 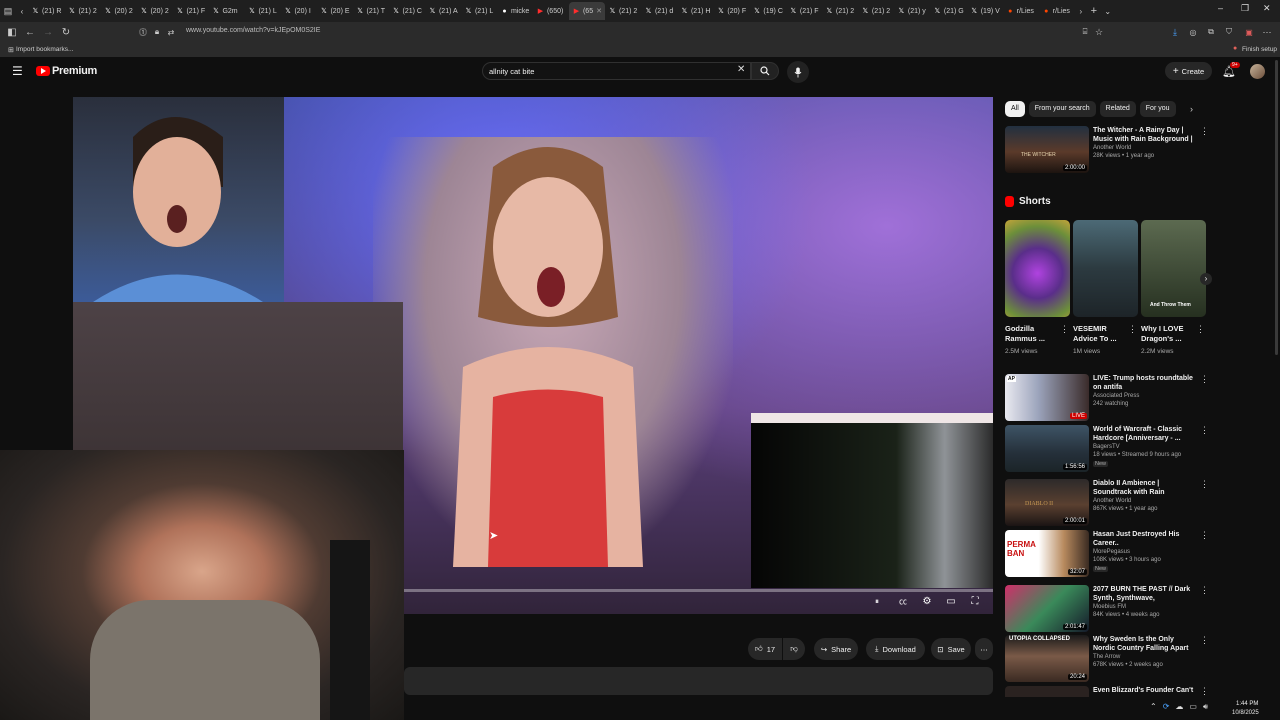 What do you see at coordinates (1267, 32) in the screenshot?
I see `browser-menu-icon: ⋯` at bounding box center [1267, 32].